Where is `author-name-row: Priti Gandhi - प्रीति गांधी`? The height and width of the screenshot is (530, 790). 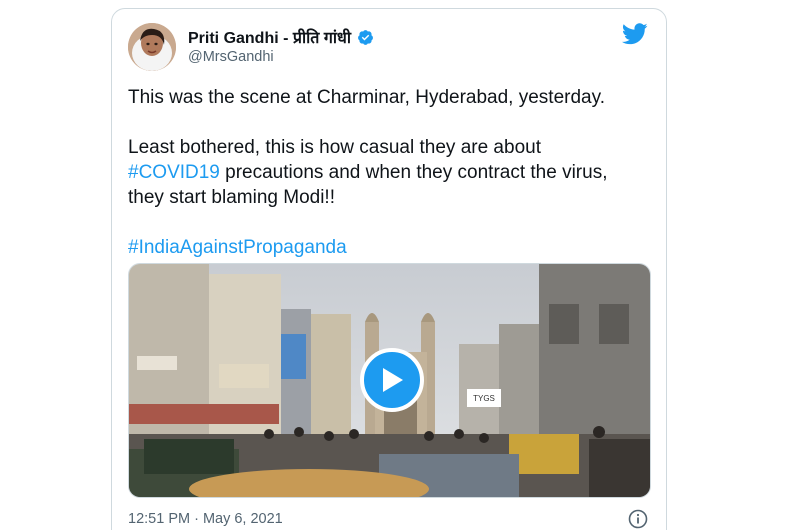 author-name-row: Priti Gandhi - प्रीति गांधी is located at coordinates (281, 37).